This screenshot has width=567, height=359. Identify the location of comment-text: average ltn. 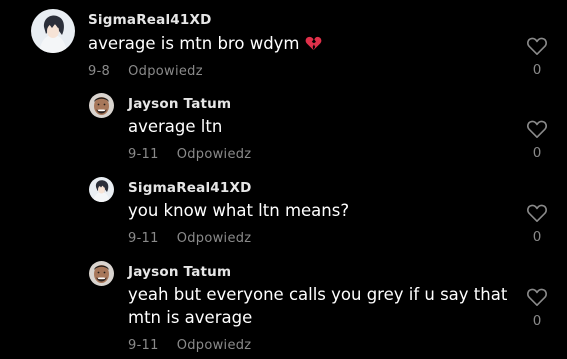
(175, 126).